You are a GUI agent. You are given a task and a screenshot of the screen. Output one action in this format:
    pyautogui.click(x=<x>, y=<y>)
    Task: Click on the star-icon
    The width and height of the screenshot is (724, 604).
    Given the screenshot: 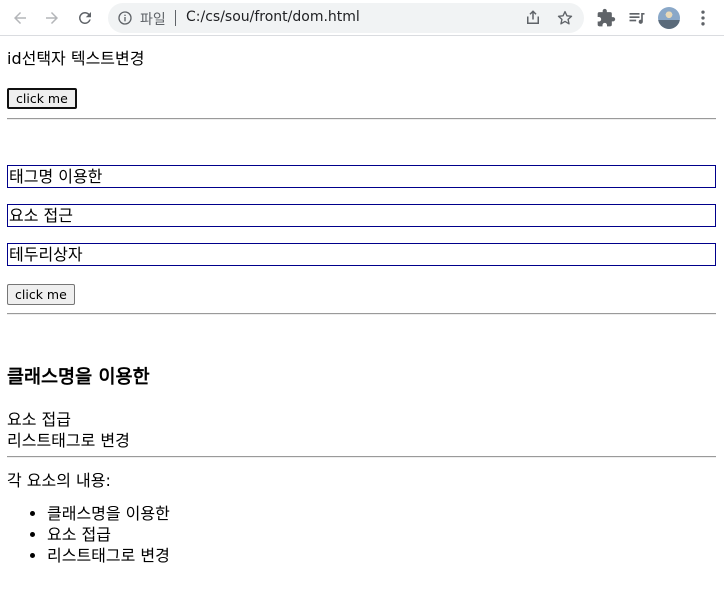 What is the action you would take?
    pyautogui.click(x=565, y=18)
    